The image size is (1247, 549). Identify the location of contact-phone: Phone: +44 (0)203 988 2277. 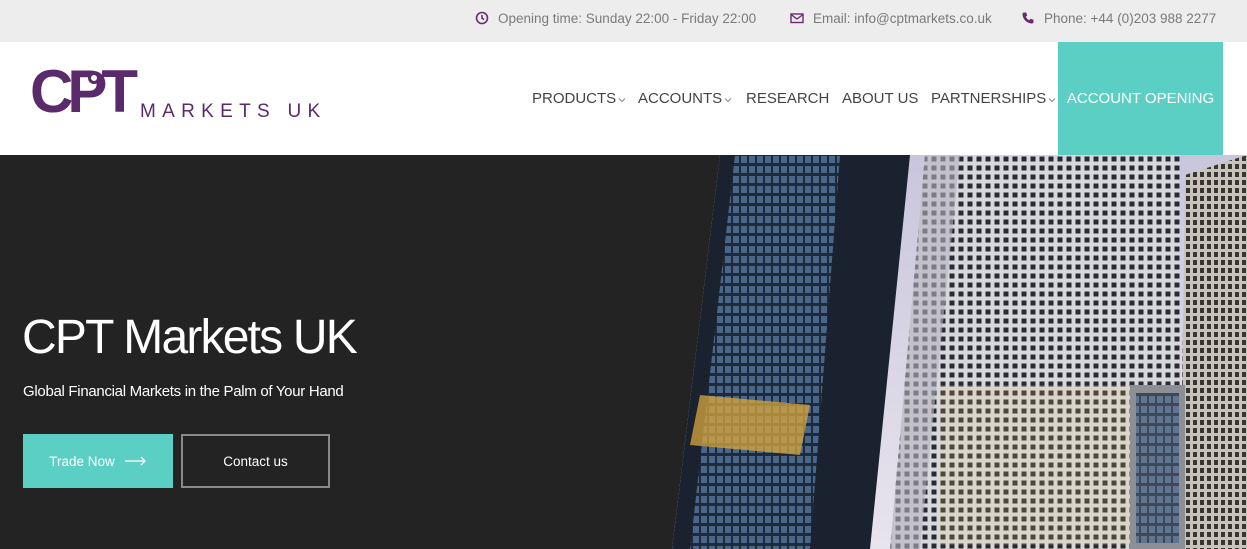
(1118, 18).